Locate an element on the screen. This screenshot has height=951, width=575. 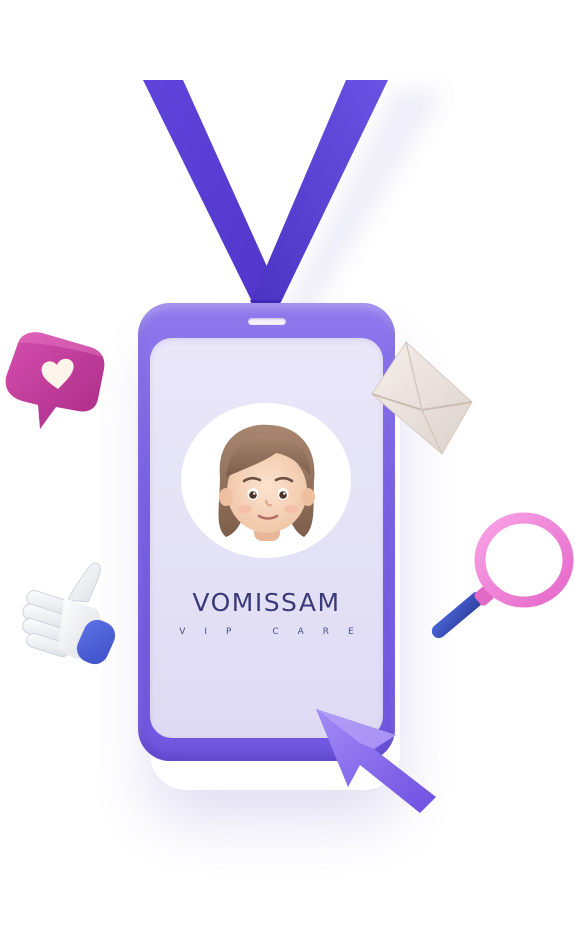
badge-slot is located at coordinates (267, 321).